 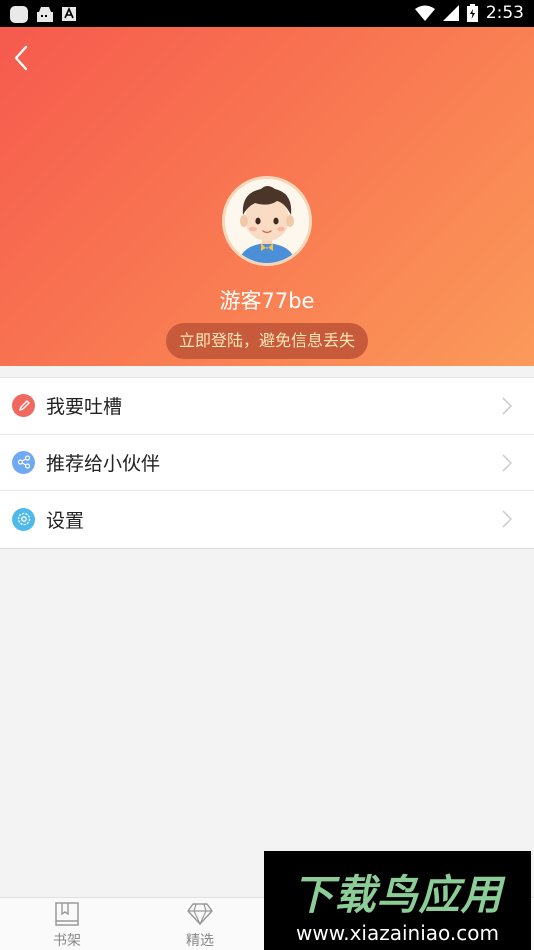 What do you see at coordinates (504, 13) in the screenshot?
I see `status-time: 2:53` at bounding box center [504, 13].